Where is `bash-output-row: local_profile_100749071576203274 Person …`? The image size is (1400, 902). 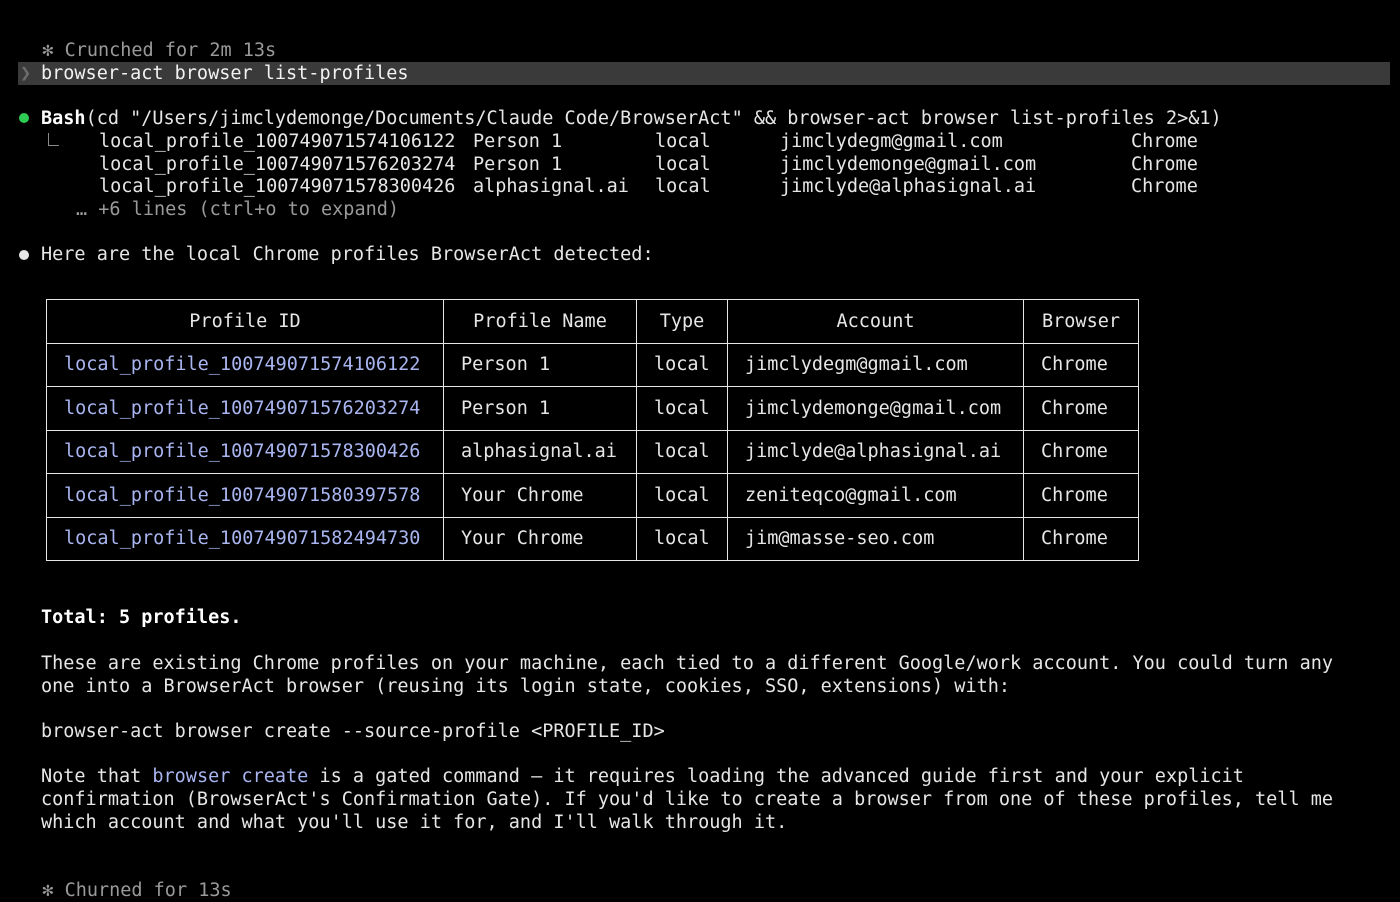
bash-output-row: local_profile_100749071576203274 Person … is located at coordinates (700, 164).